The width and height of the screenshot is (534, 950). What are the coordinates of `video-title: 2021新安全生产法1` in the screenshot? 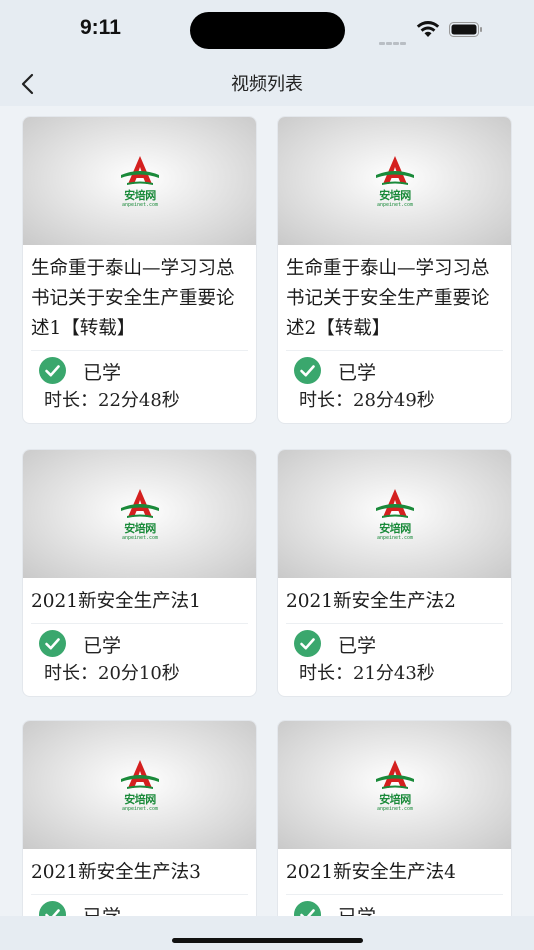 It's located at (116, 601).